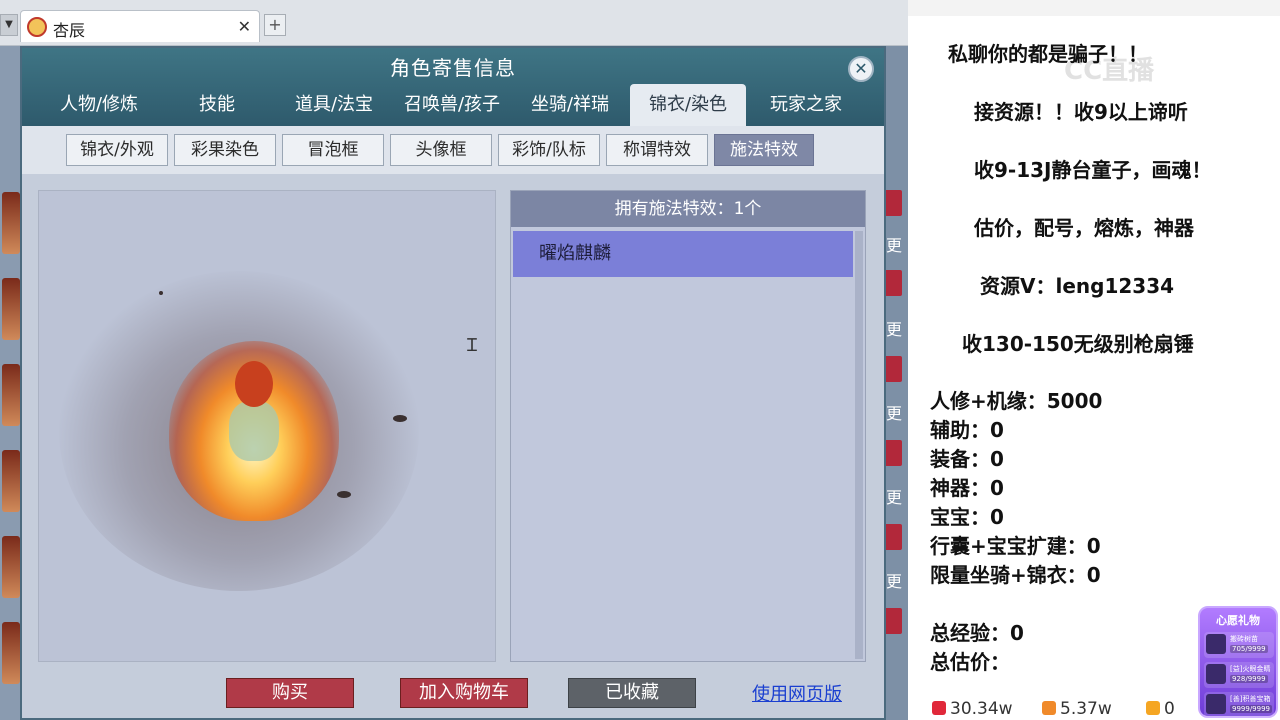 The width and height of the screenshot is (1280, 720). I want to click on gift-name: 搬砖树苗, so click(1244, 639).